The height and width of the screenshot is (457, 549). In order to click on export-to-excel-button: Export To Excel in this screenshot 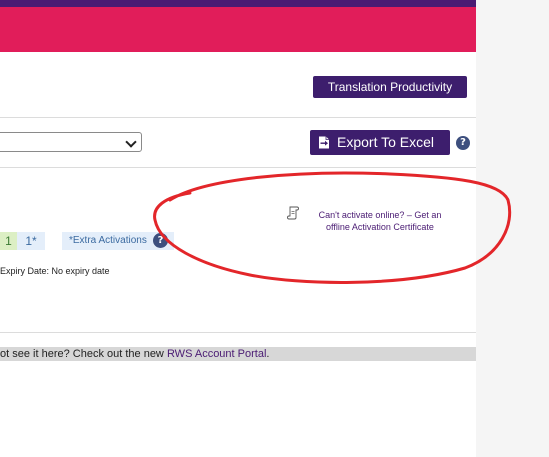, I will do `click(380, 142)`.